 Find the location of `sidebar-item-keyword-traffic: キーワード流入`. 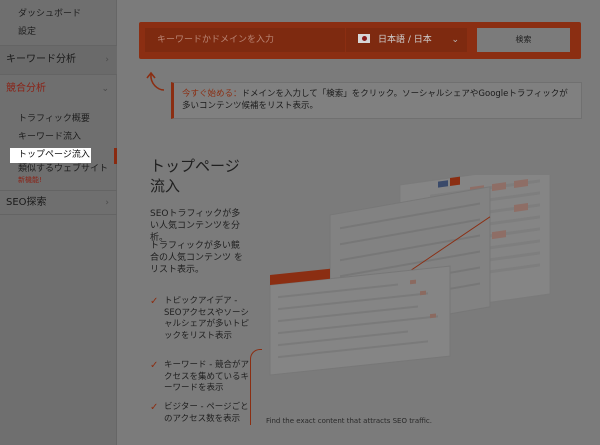

sidebar-item-keyword-traffic: キーワード流入 is located at coordinates (58, 137).